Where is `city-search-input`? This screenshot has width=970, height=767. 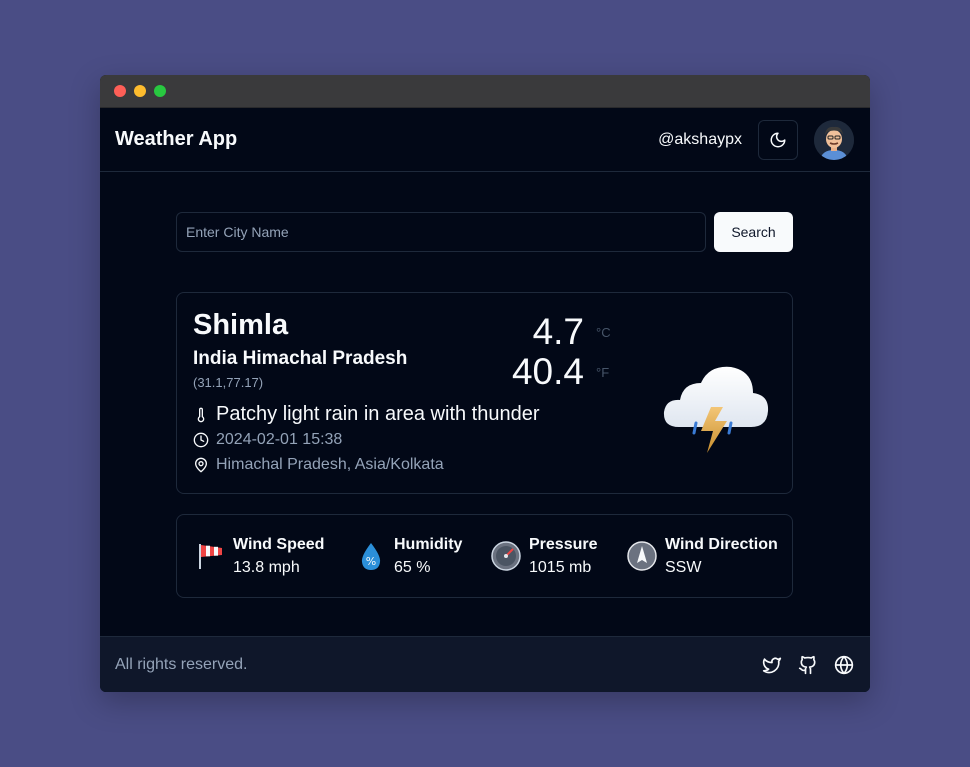
city-search-input is located at coordinates (441, 232).